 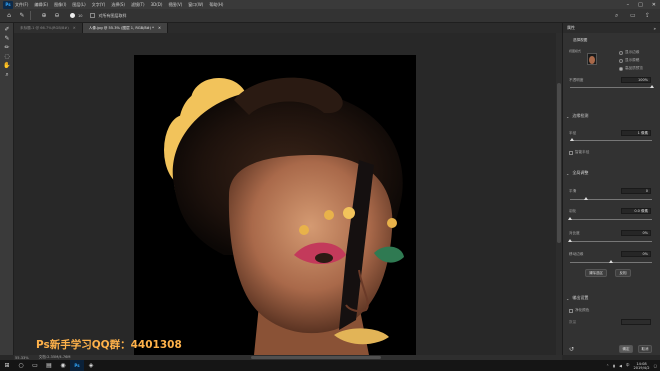 I want to click on workspace-icon: ▭, so click(x=633, y=15).